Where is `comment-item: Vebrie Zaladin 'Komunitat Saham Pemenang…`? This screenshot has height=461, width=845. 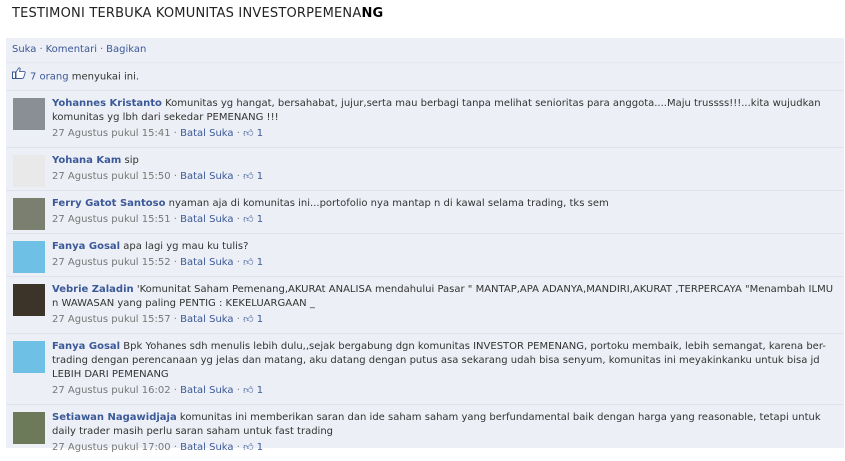
comment-item: Vebrie Zaladin 'Komunitat Saham Pemenang… is located at coordinates (425, 304).